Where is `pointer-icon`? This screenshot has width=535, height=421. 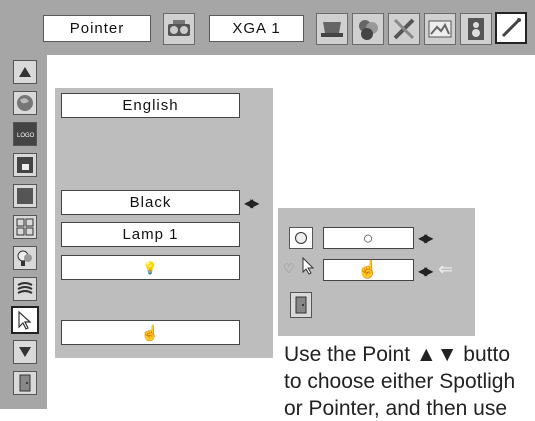 pointer-icon is located at coordinates (25, 320).